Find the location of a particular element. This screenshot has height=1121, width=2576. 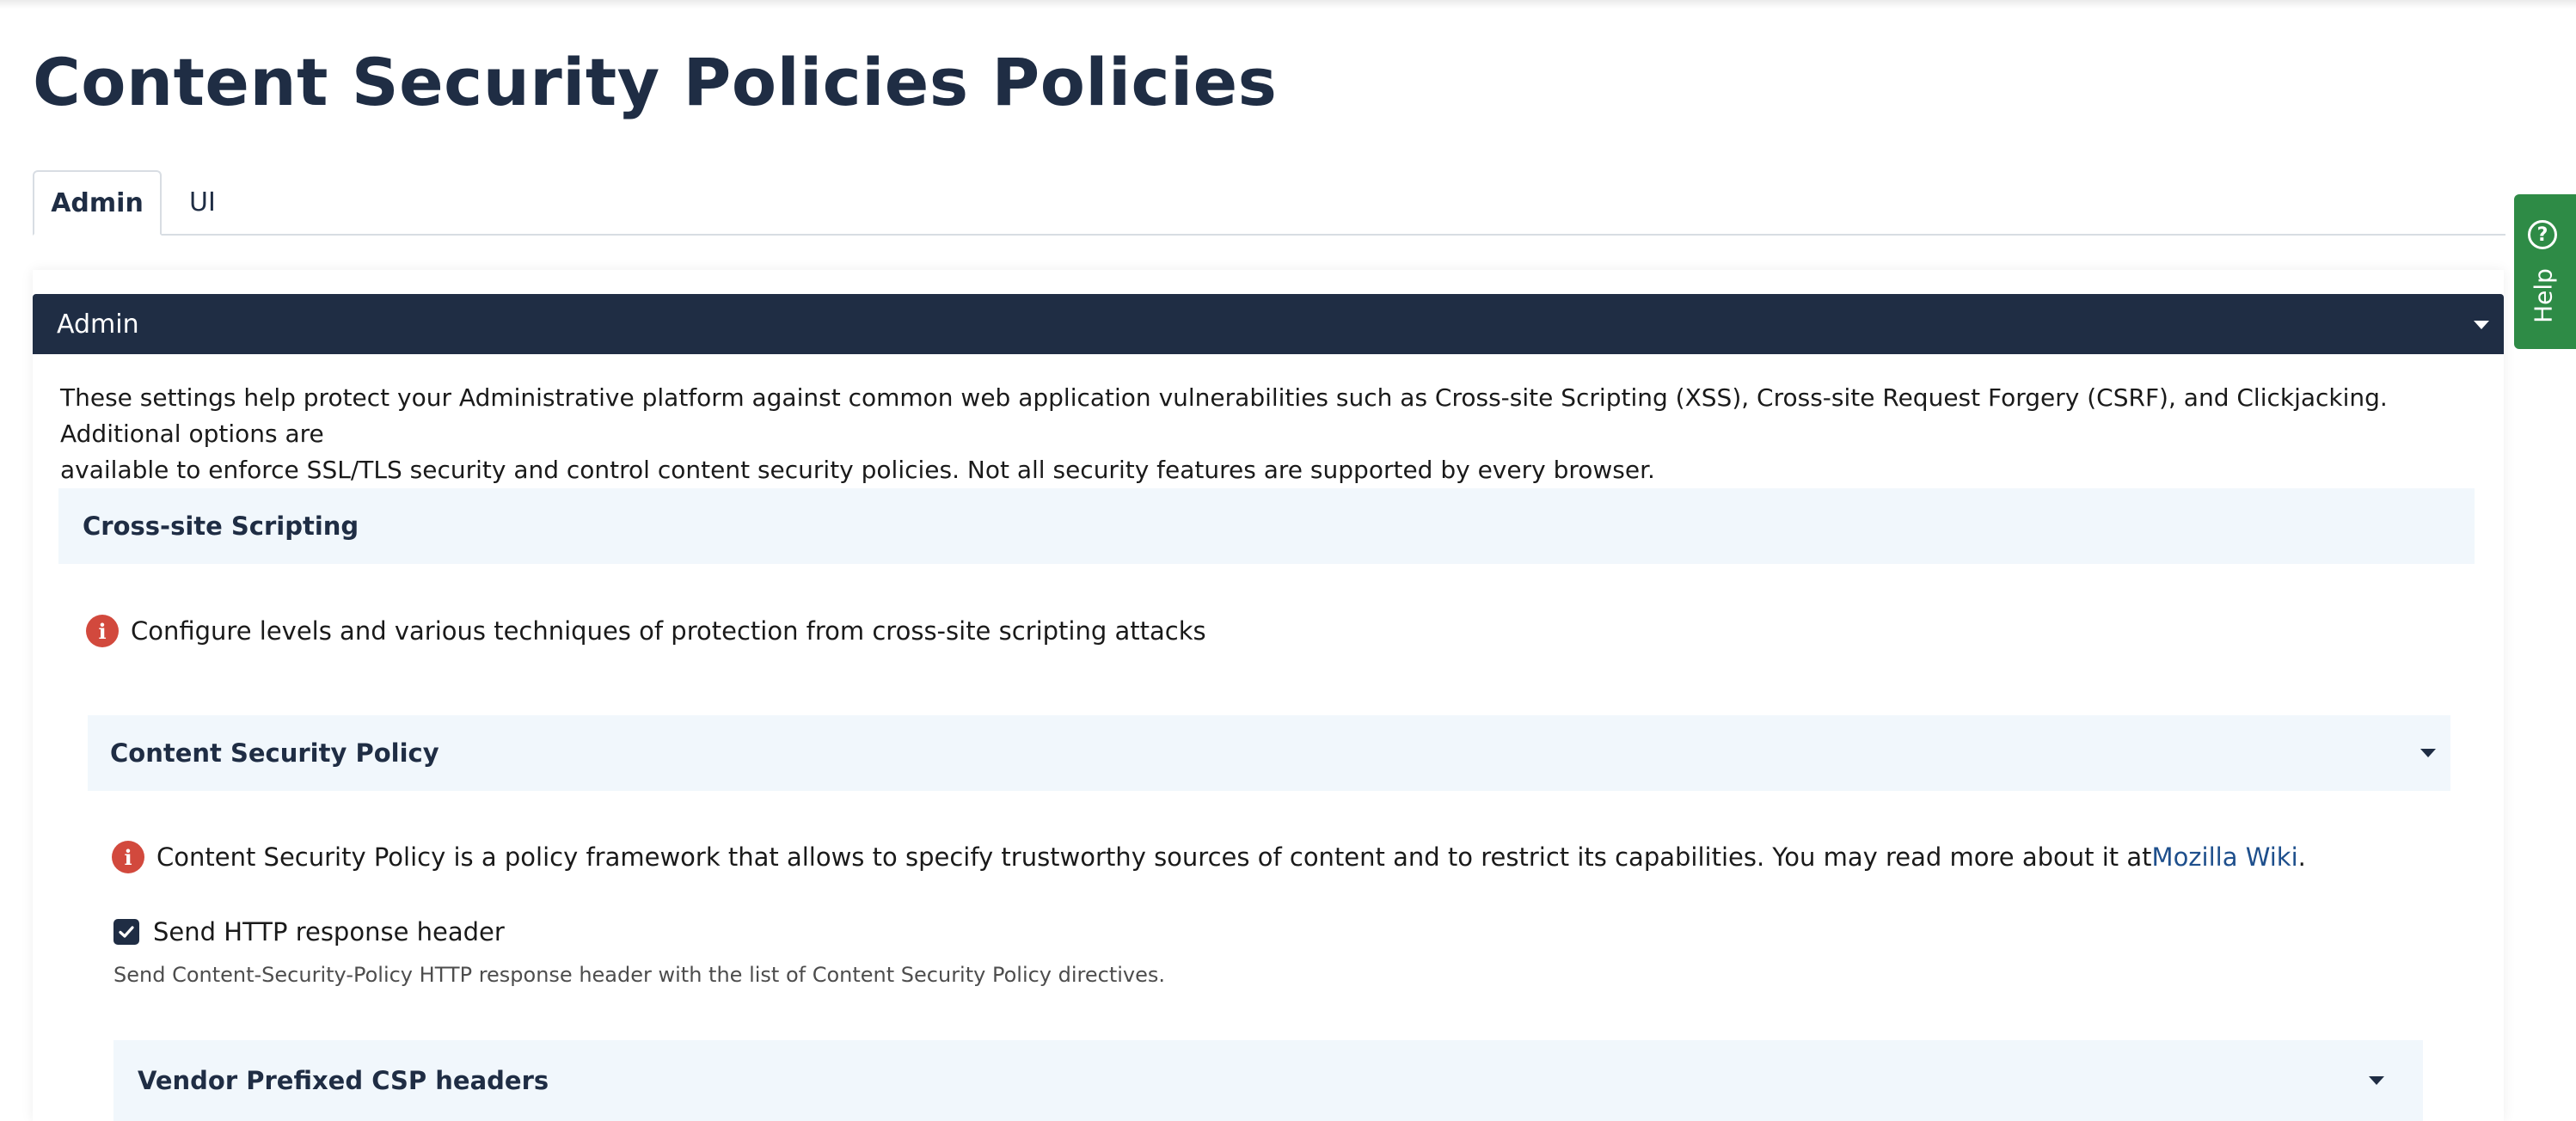

send-http-header-checkbox is located at coordinates (126, 932).